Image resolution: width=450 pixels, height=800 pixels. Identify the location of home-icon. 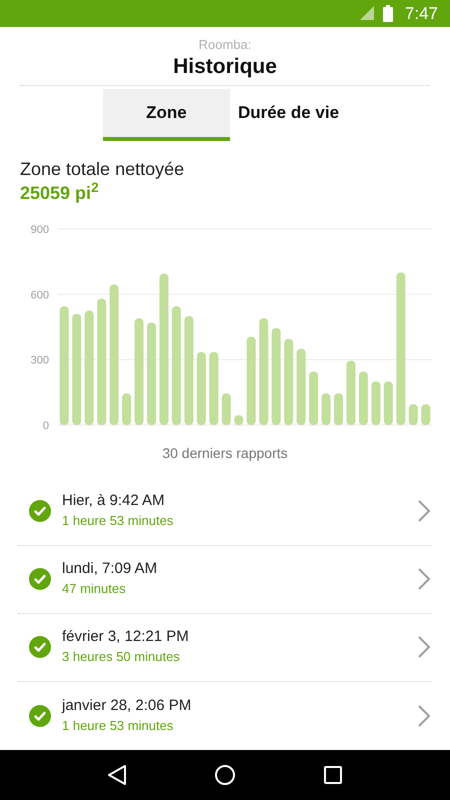
(225, 775).